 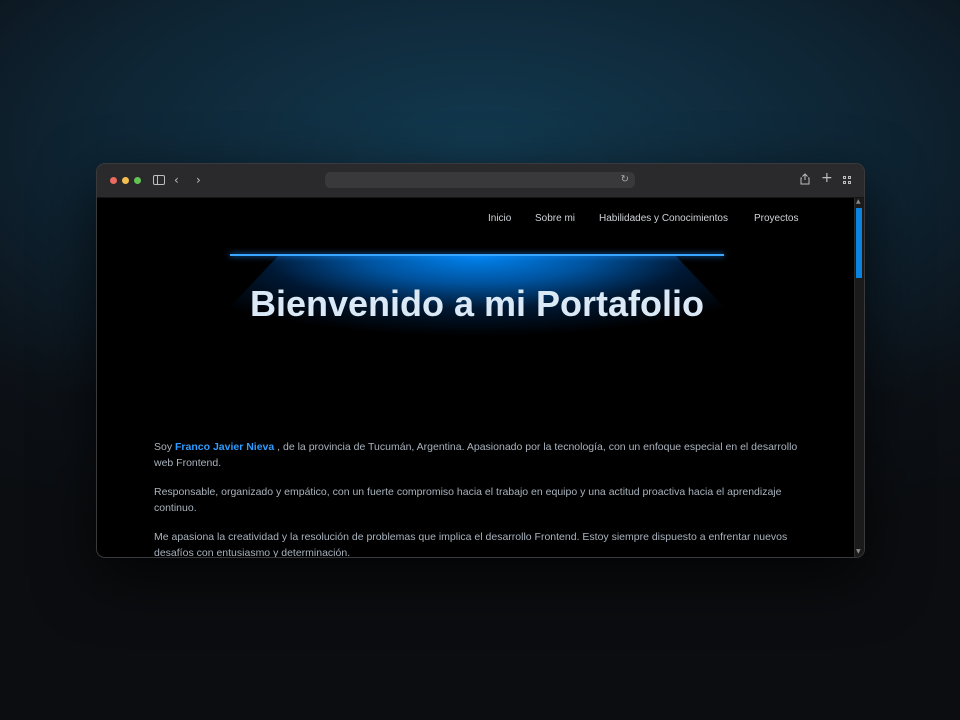 I want to click on nav-link-proyectos: Proyectos, so click(x=776, y=219).